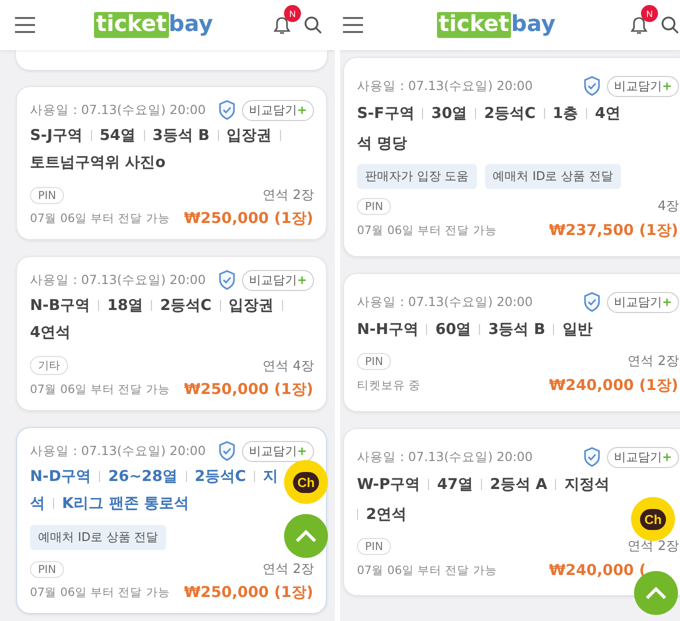  What do you see at coordinates (98, 162) in the screenshot?
I see `seat-info: 토트넘구역위 사진o` at bounding box center [98, 162].